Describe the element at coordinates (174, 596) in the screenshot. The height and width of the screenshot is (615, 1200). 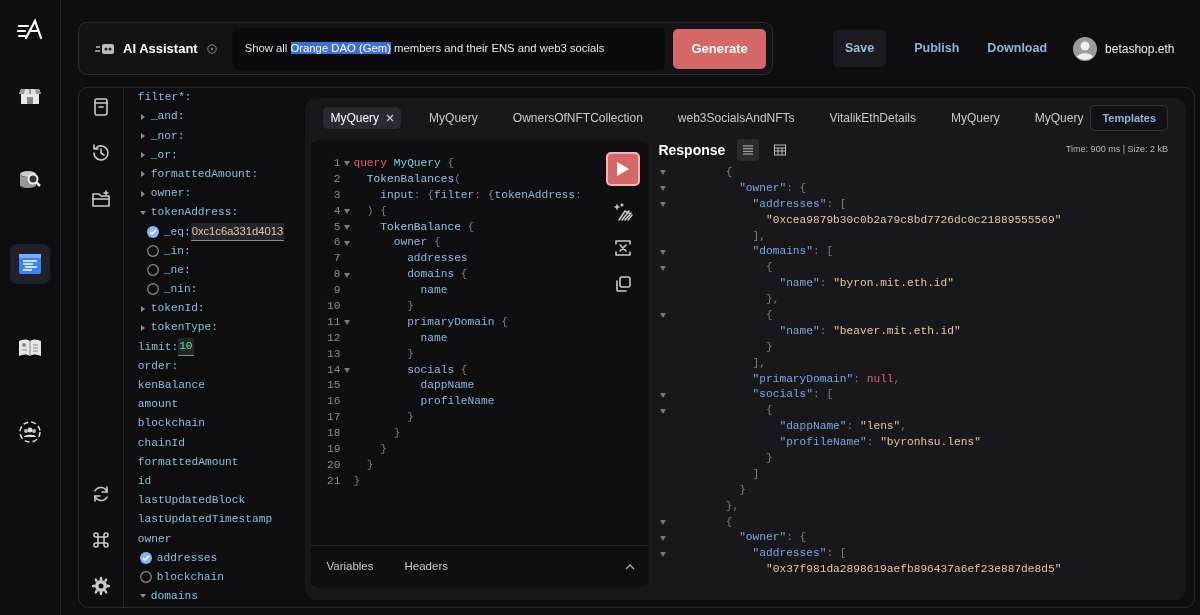
I see `tree-label: domains` at that location.